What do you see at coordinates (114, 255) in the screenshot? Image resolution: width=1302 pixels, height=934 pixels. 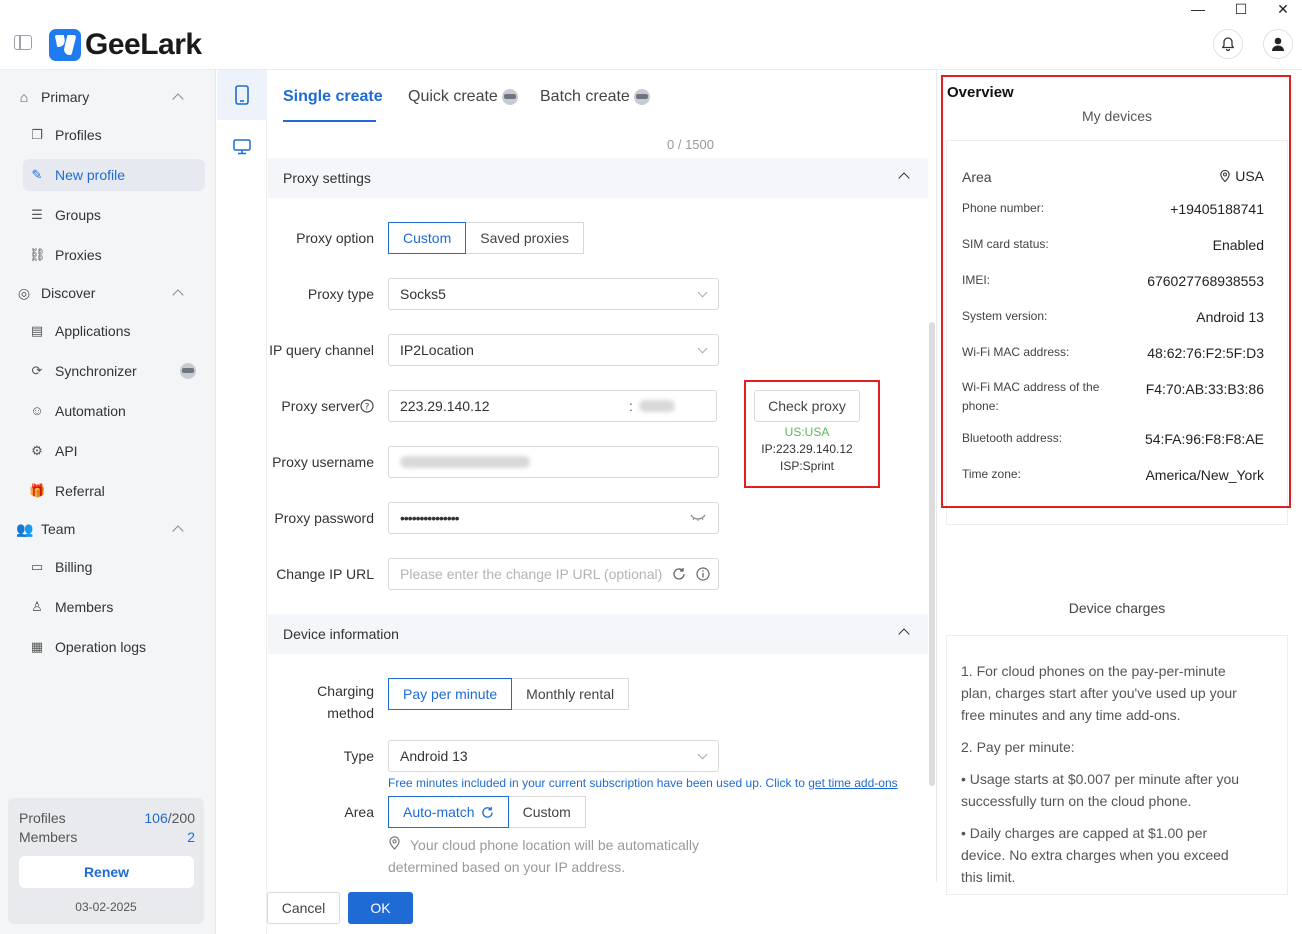 I see `nav-item-proxies: ⛓ Proxies` at bounding box center [114, 255].